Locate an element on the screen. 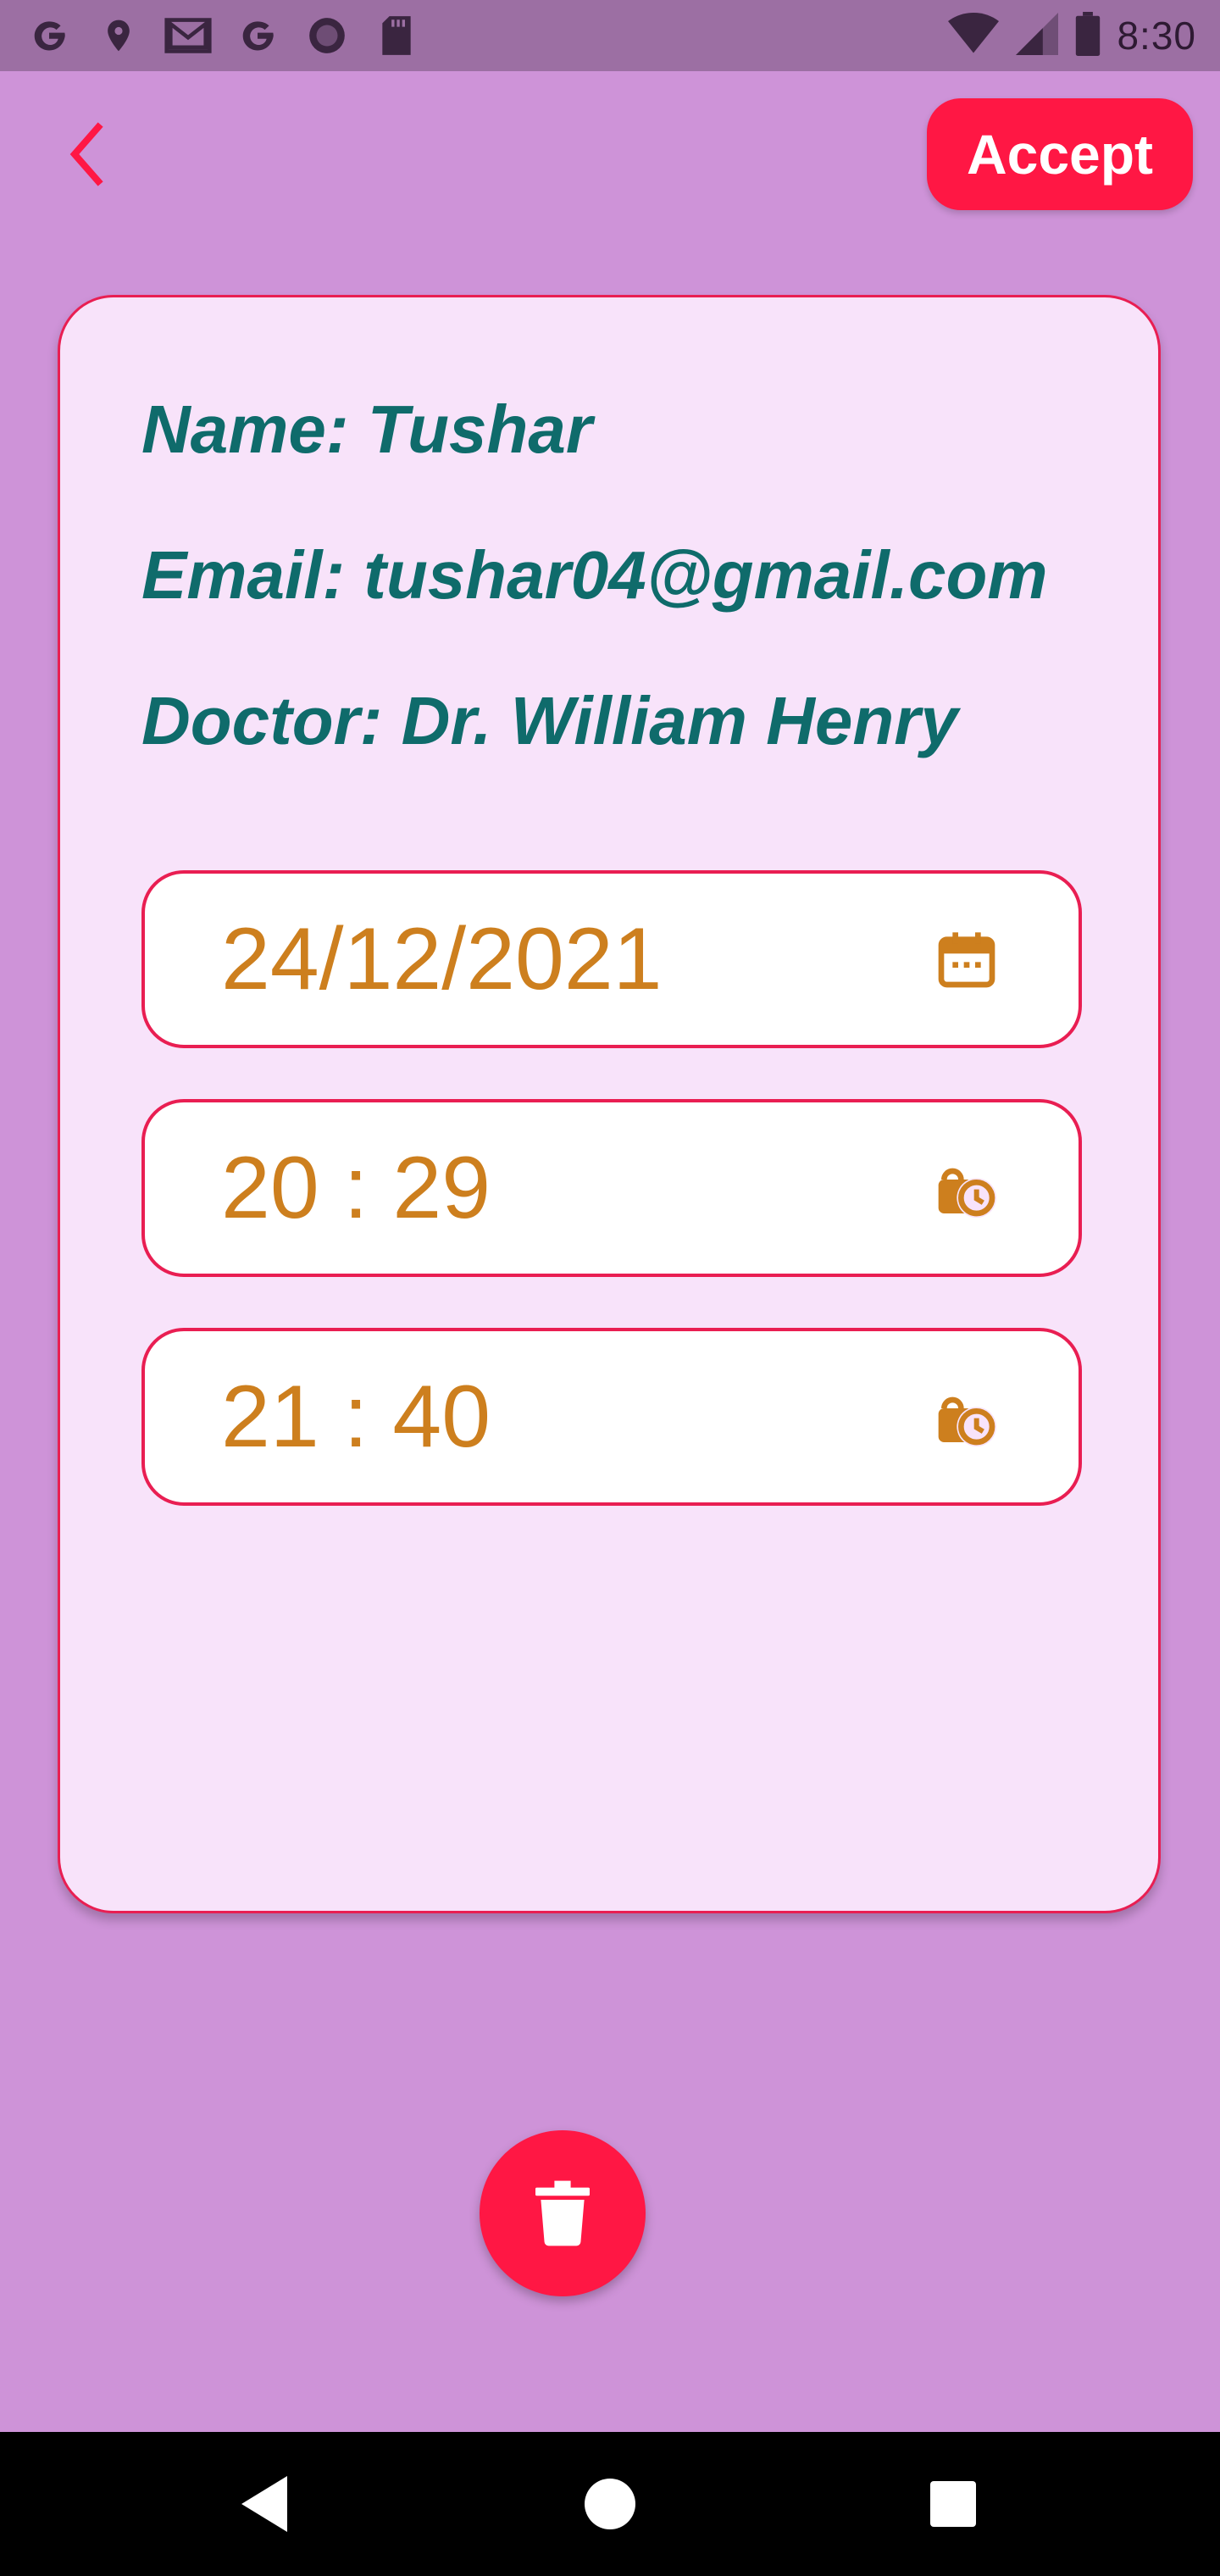 This screenshot has width=1220, height=2576. nav-home-icon is located at coordinates (610, 2504).